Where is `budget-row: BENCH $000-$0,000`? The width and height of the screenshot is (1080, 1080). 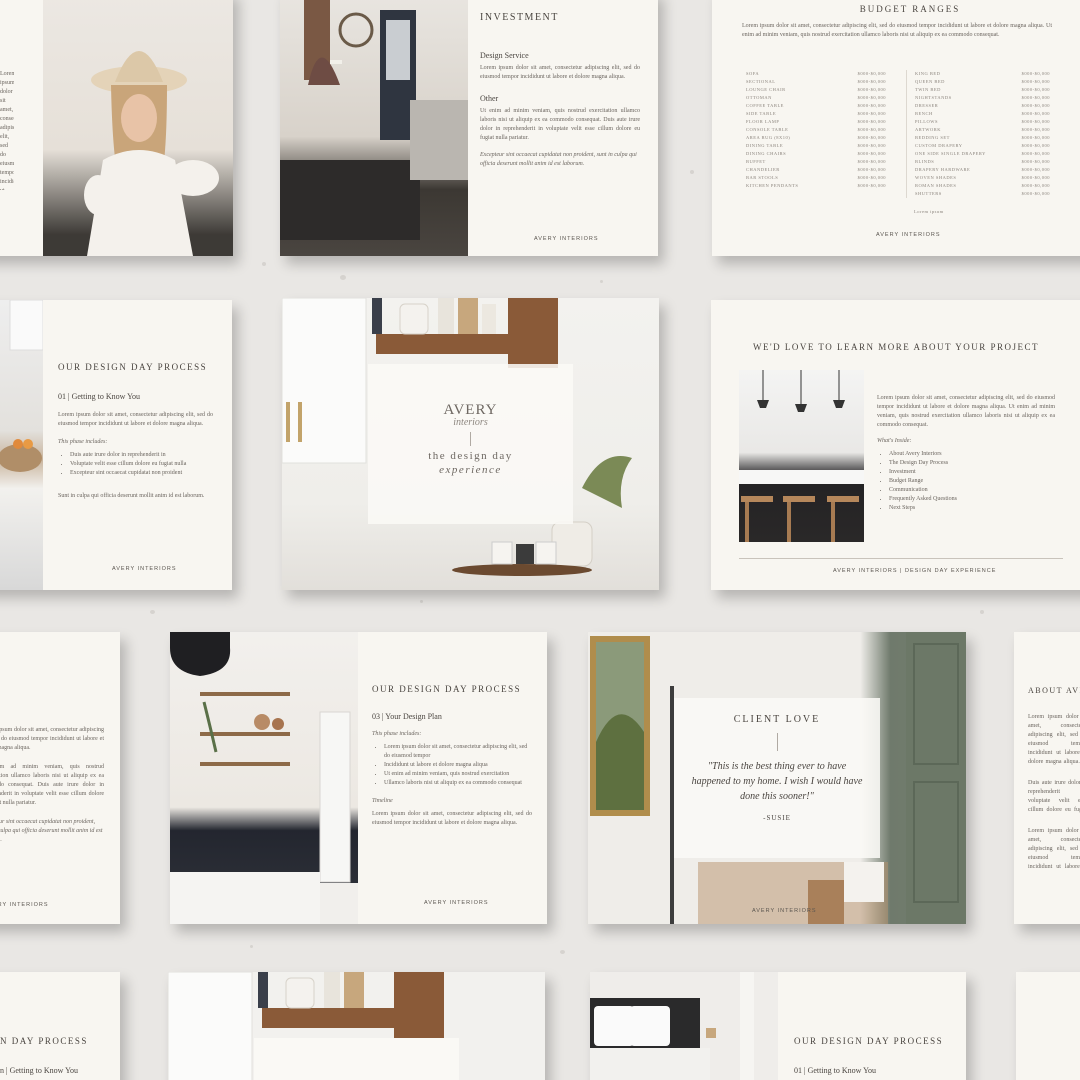
budget-row: BENCH $000-$0,000 is located at coordinates (982, 114).